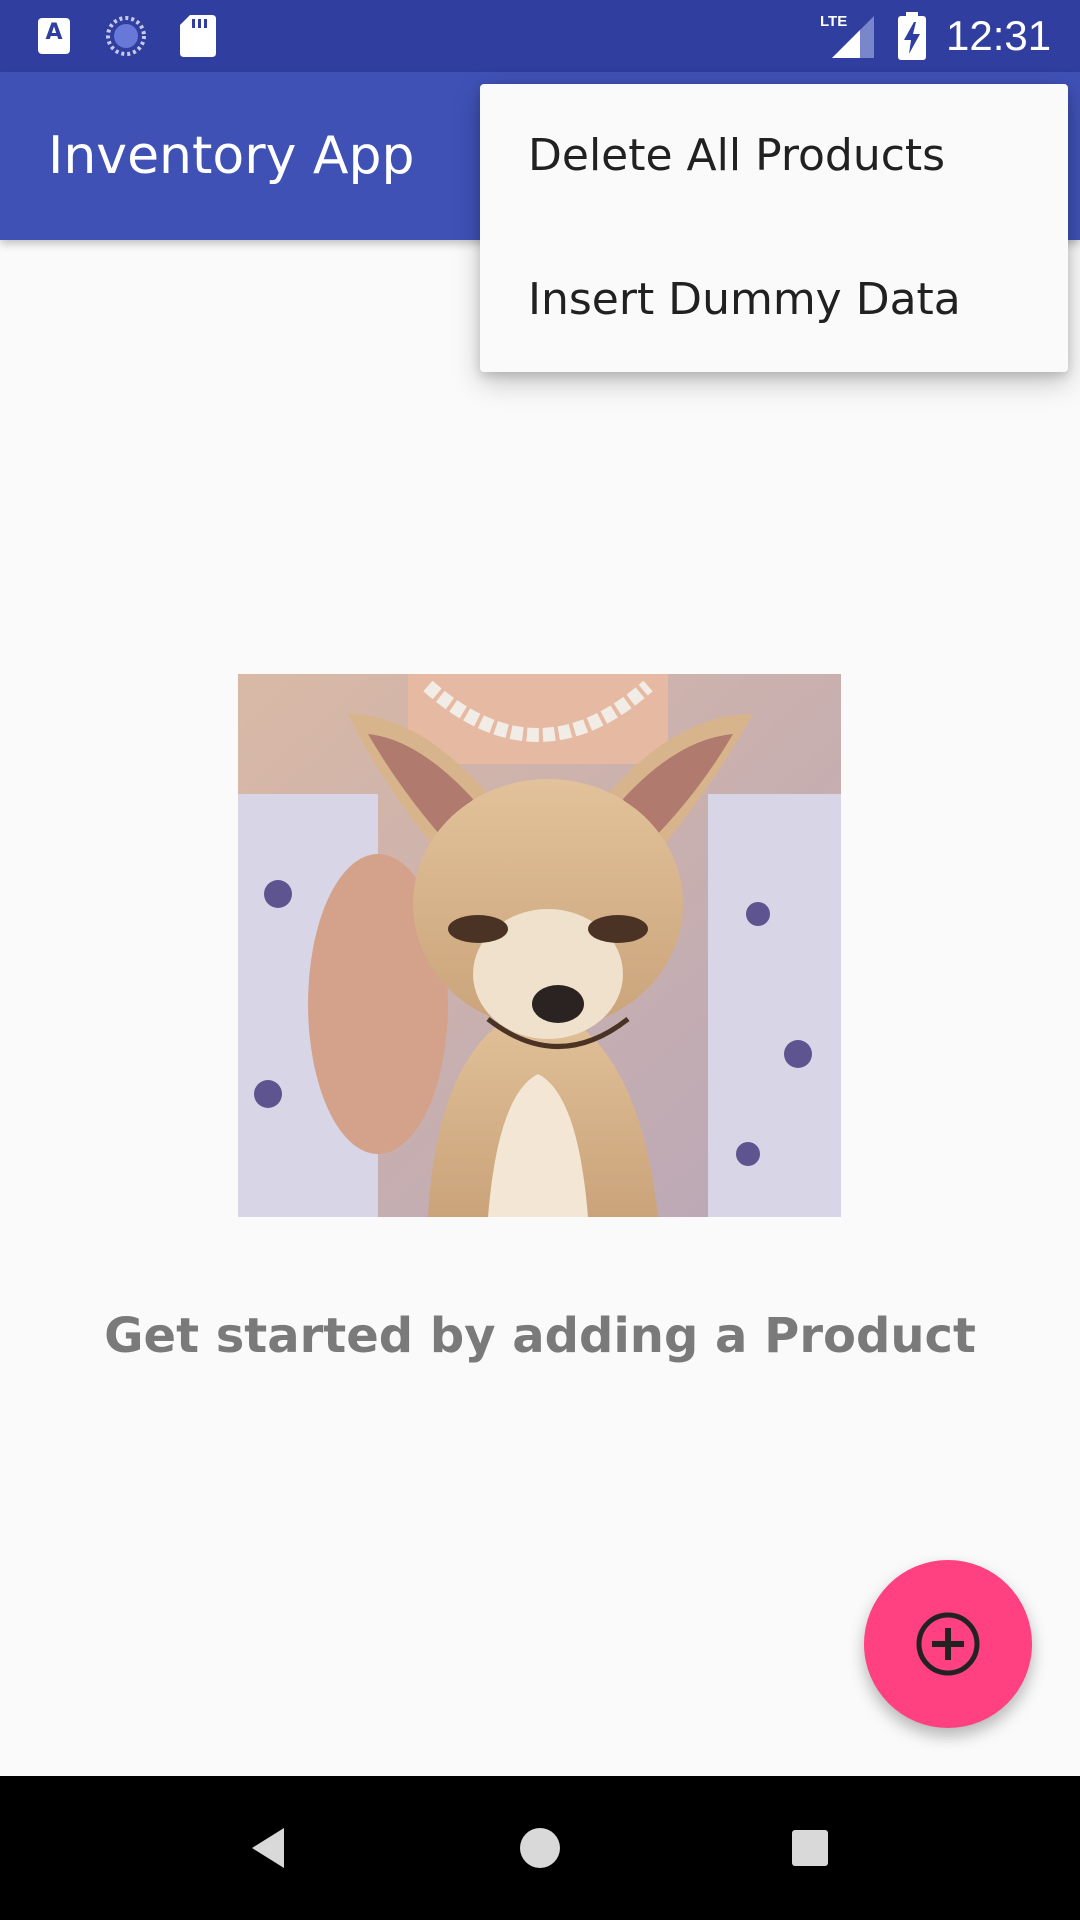 The image size is (1080, 1920). I want to click on home-icon, so click(540, 1848).